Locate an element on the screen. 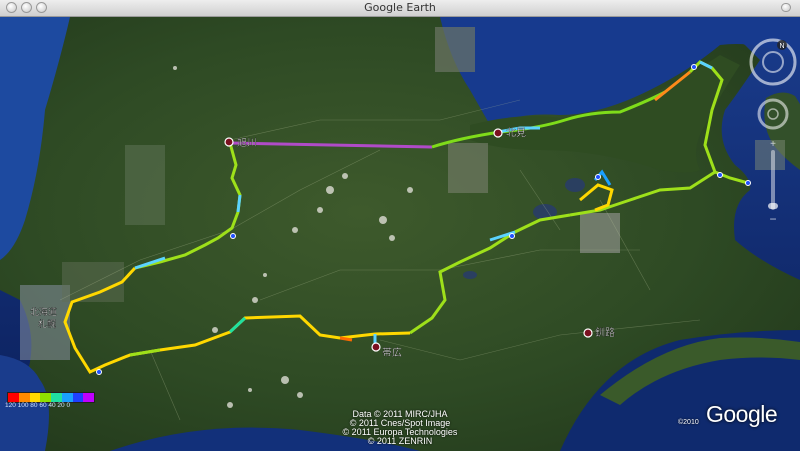 The width and height of the screenshot is (800, 451). label-kitami: 北見 is located at coordinates (516, 133).